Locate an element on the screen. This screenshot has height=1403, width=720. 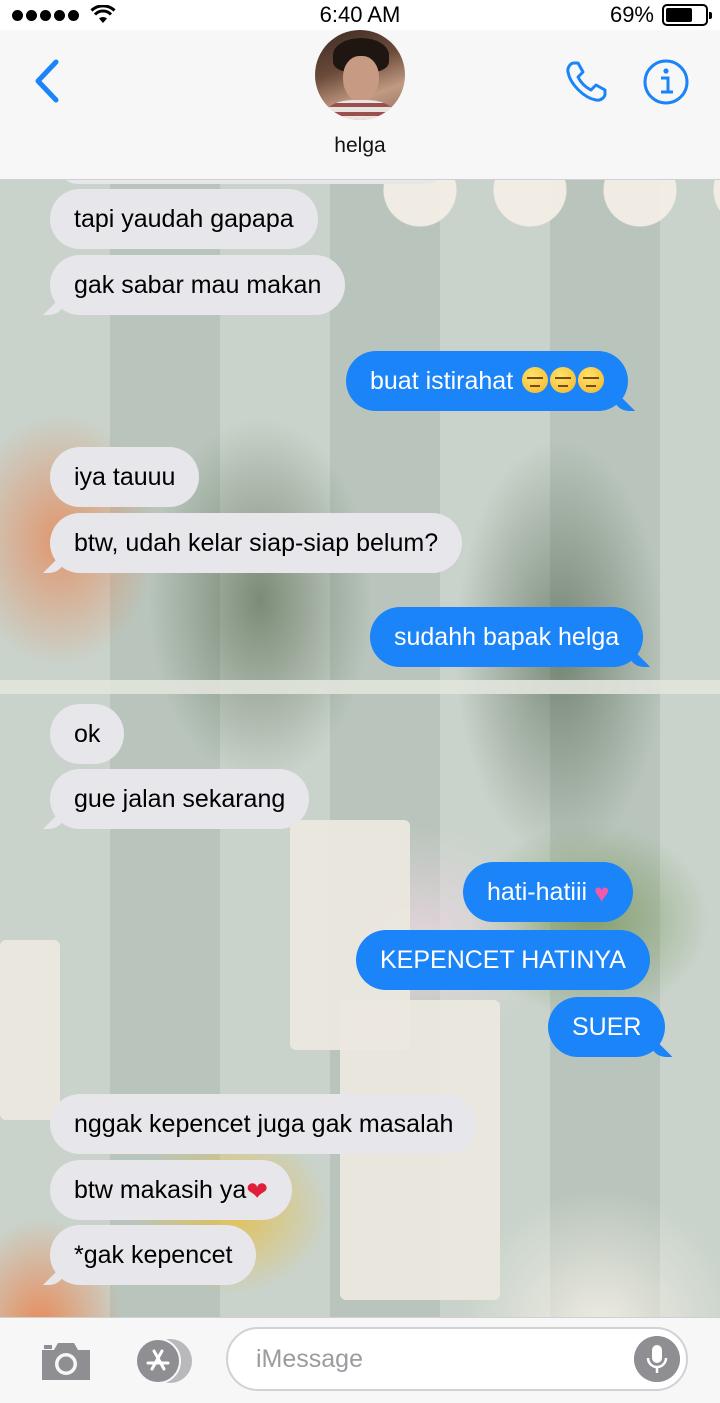
message-bubble-outgoing: hati-hatiii ♥ is located at coordinates (548, 892).